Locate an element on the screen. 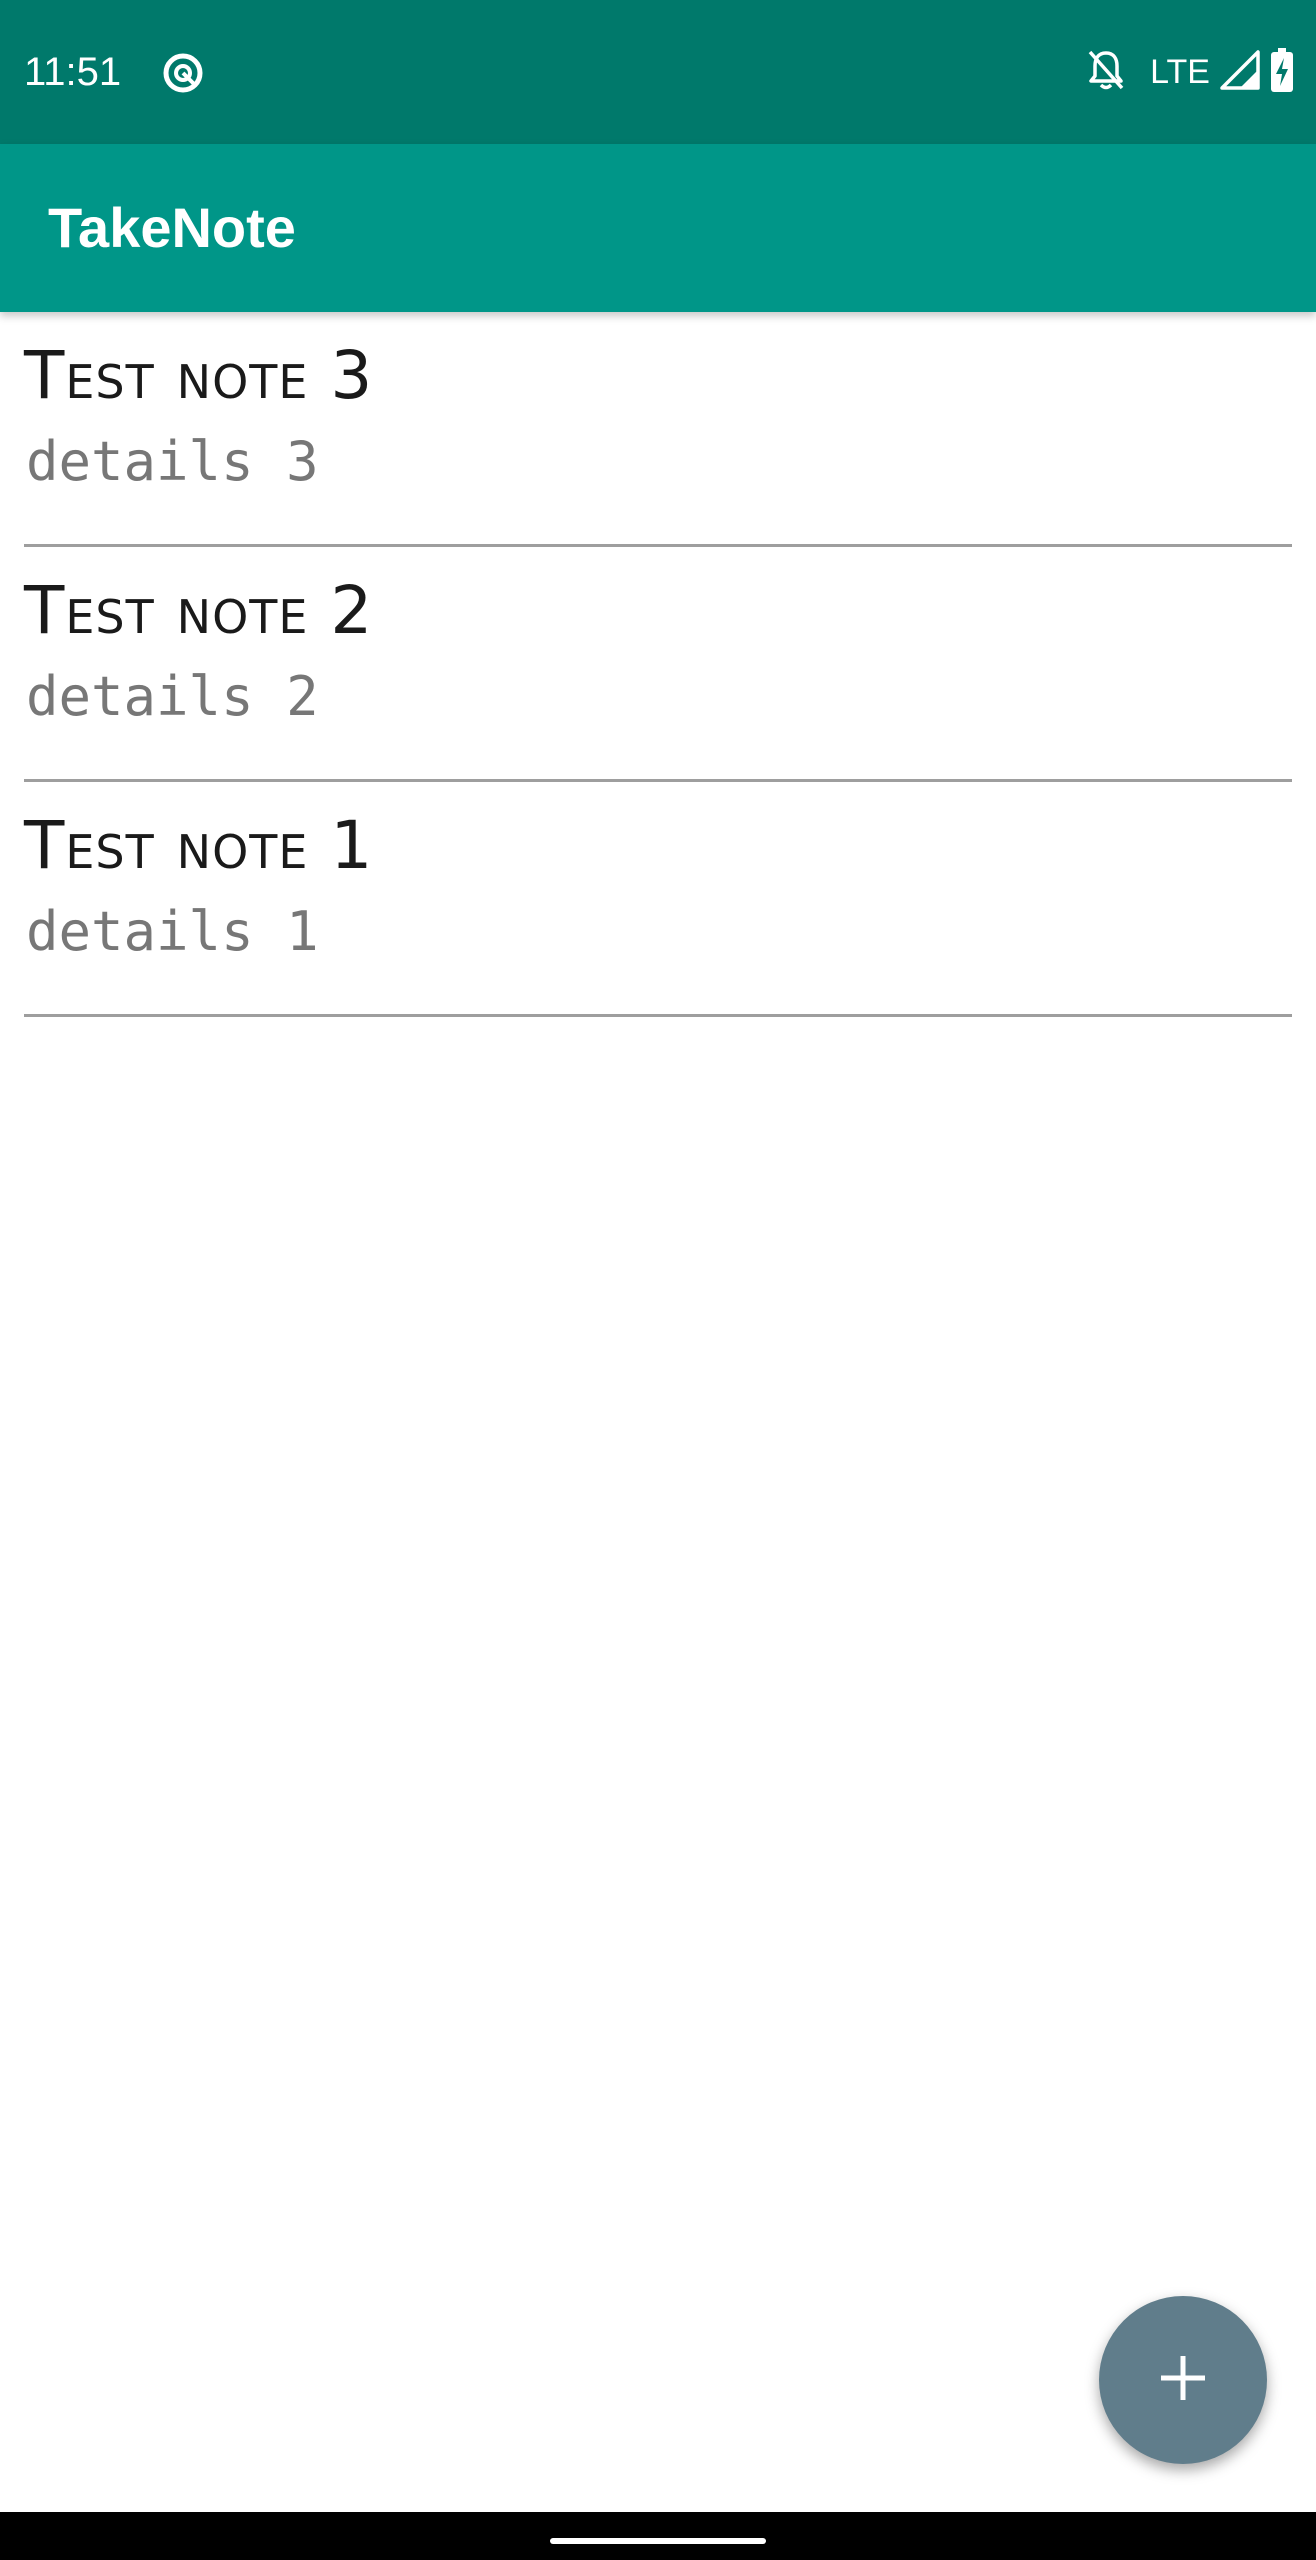  status-bar: 11:51 LTE is located at coordinates (658, 72).